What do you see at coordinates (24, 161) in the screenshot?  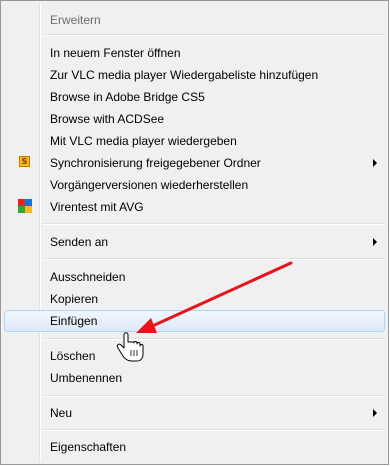 I see `sync-folder-icon: S` at bounding box center [24, 161].